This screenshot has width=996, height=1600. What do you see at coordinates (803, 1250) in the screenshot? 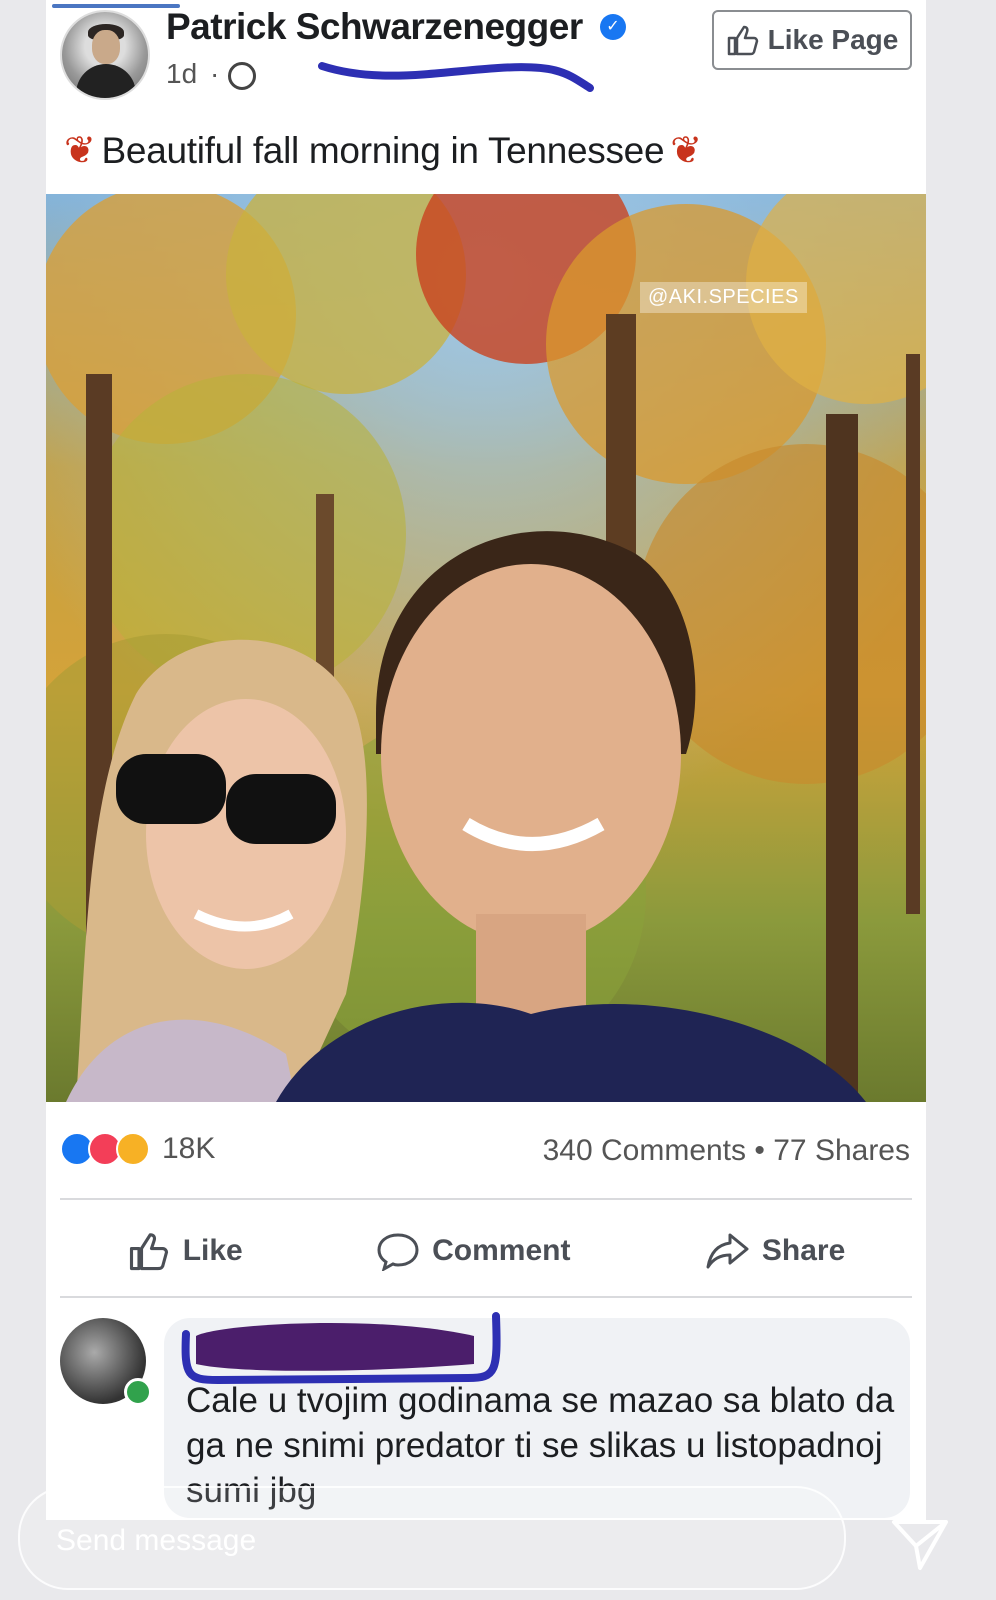
I see `share-label: Share` at bounding box center [803, 1250].